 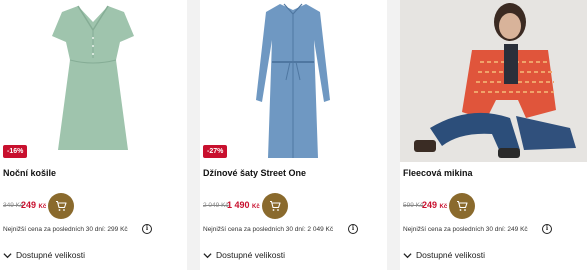 What do you see at coordinates (438, 173) in the screenshot?
I see `product-title: Fleecová mikina` at bounding box center [438, 173].